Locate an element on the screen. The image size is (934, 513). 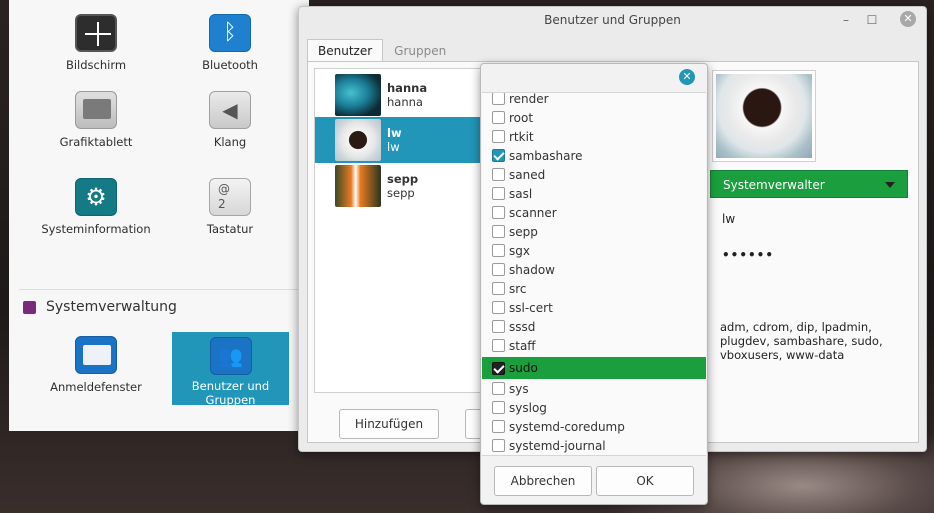
group-row: ssl-cert is located at coordinates (594, 307).